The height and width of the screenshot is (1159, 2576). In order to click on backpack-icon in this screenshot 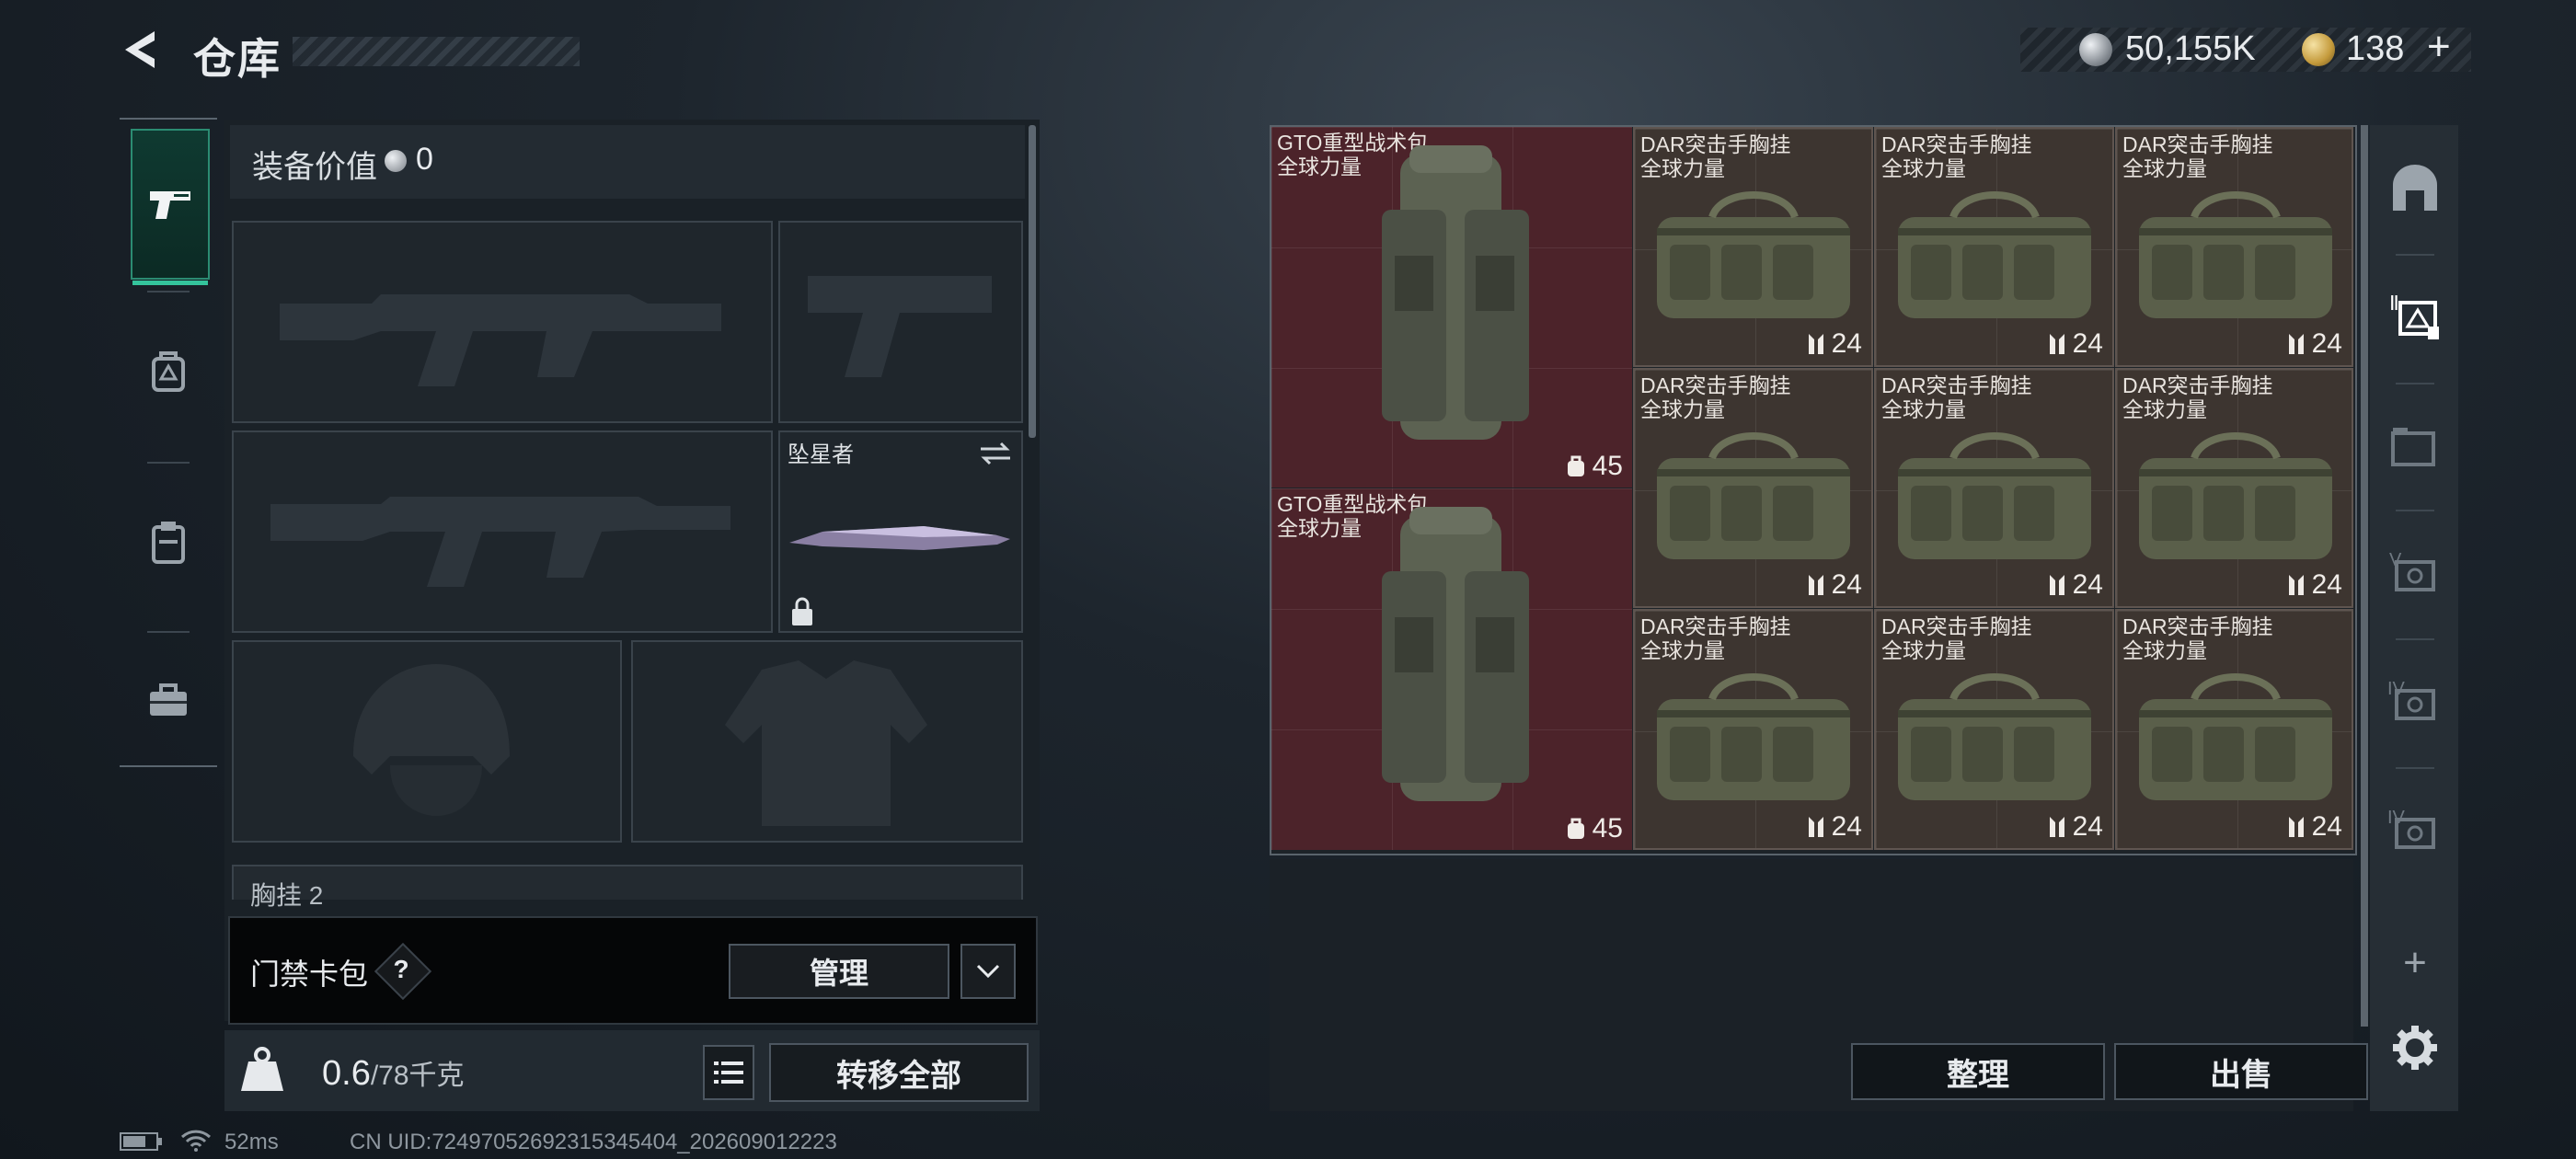, I will do `click(168, 371)`.